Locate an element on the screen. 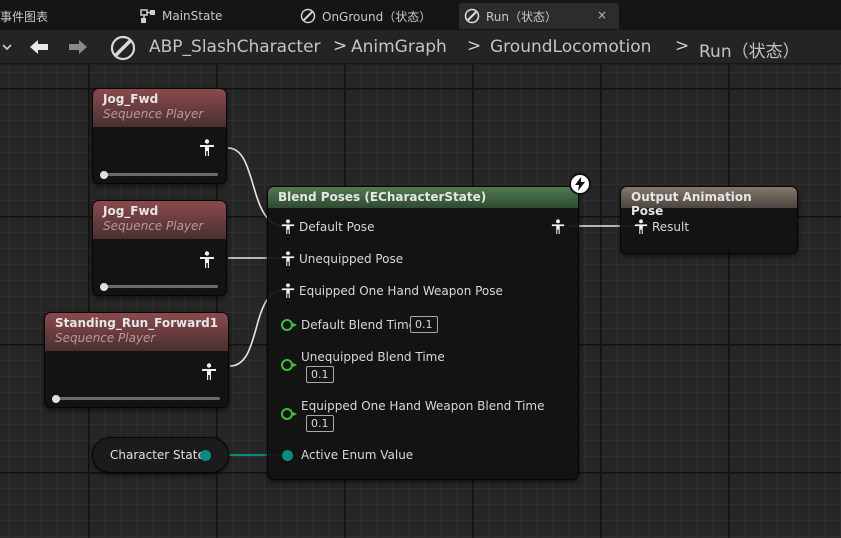 The width and height of the screenshot is (841, 538). anim-blueprint-icon is located at coordinates (123, 48).